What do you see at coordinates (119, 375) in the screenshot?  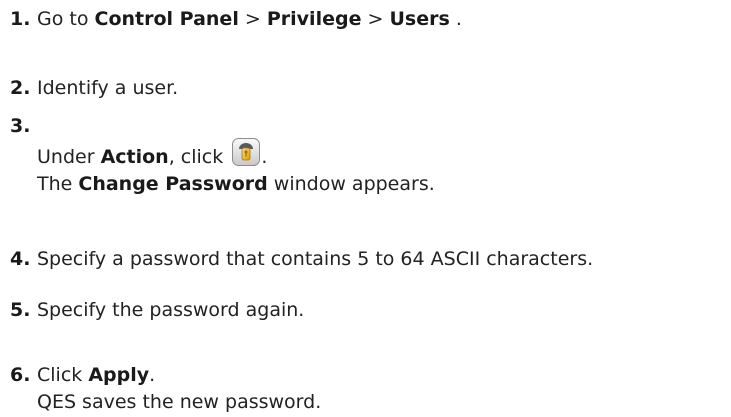 I see `apply-label: Apply` at bounding box center [119, 375].